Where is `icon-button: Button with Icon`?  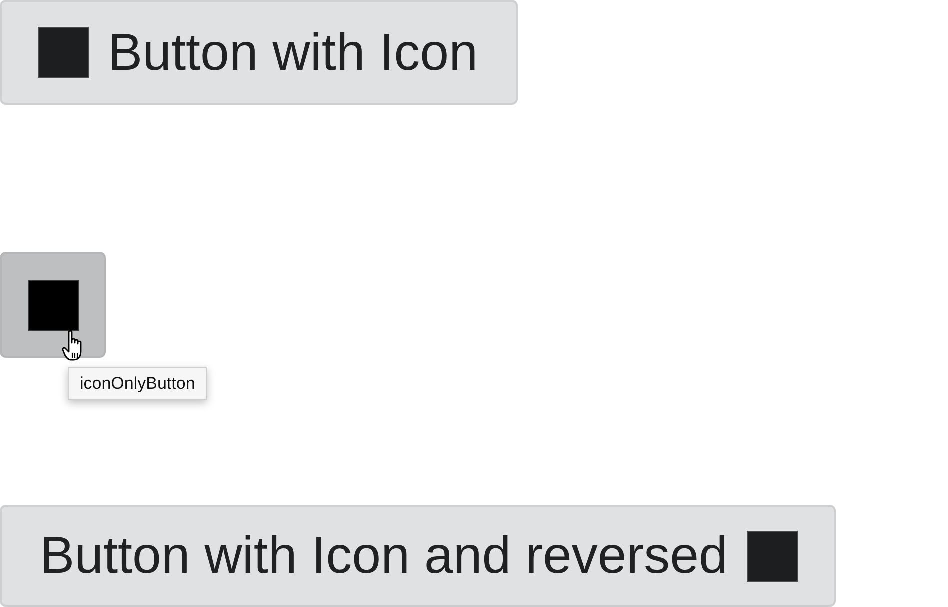 icon-button: Button with Icon is located at coordinates (259, 52).